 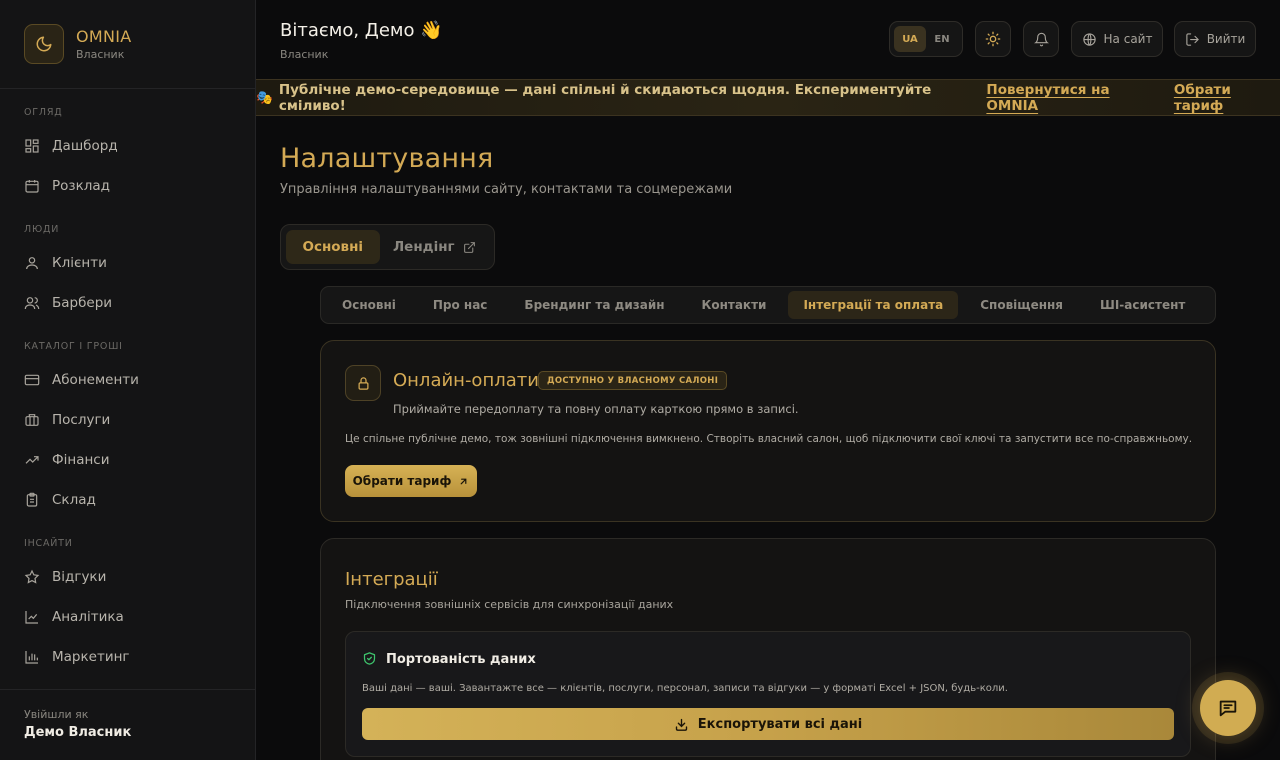 What do you see at coordinates (78, 732) in the screenshot?
I see `signed-in-user: Демо Власник` at bounding box center [78, 732].